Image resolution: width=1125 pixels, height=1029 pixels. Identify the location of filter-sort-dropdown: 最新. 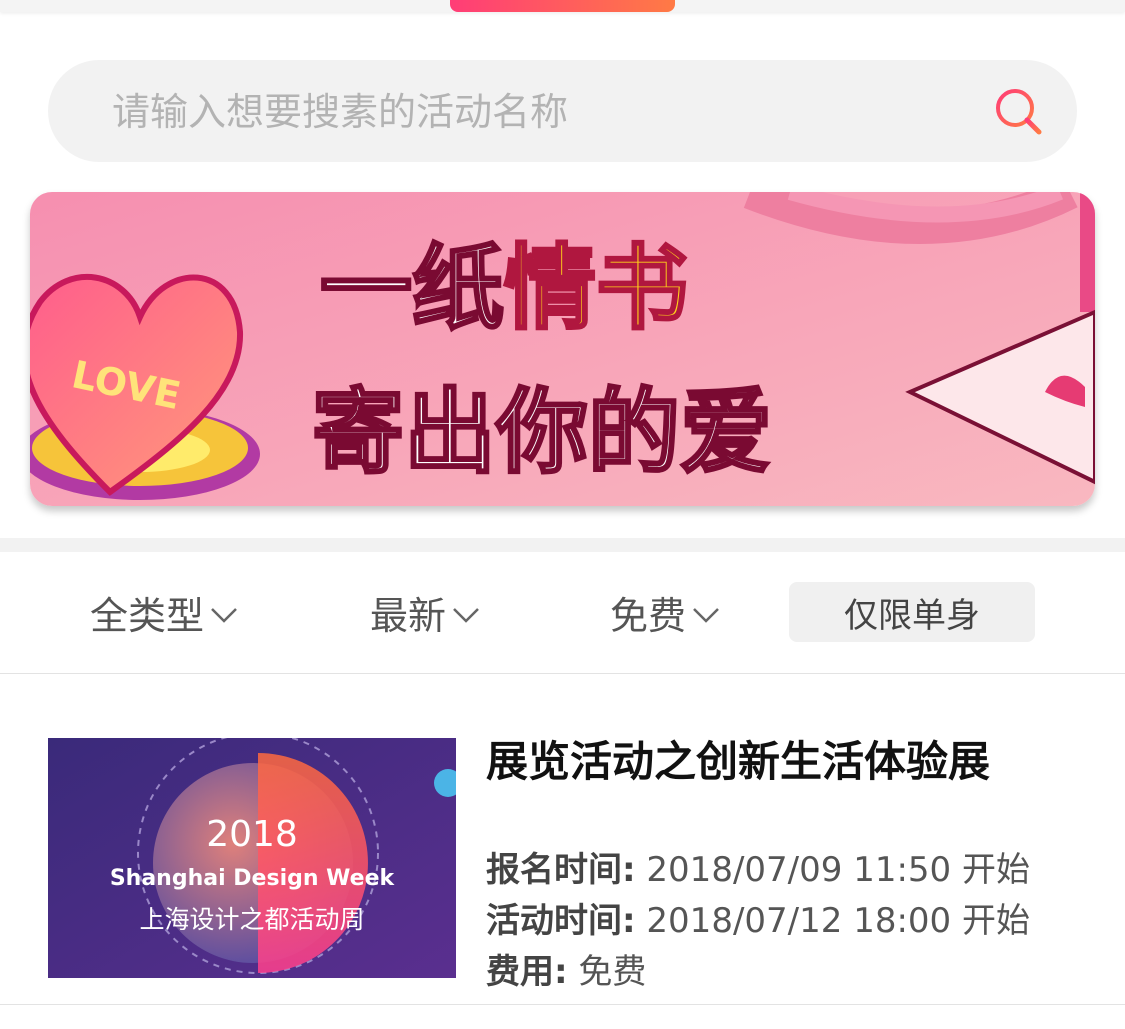
(425, 612).